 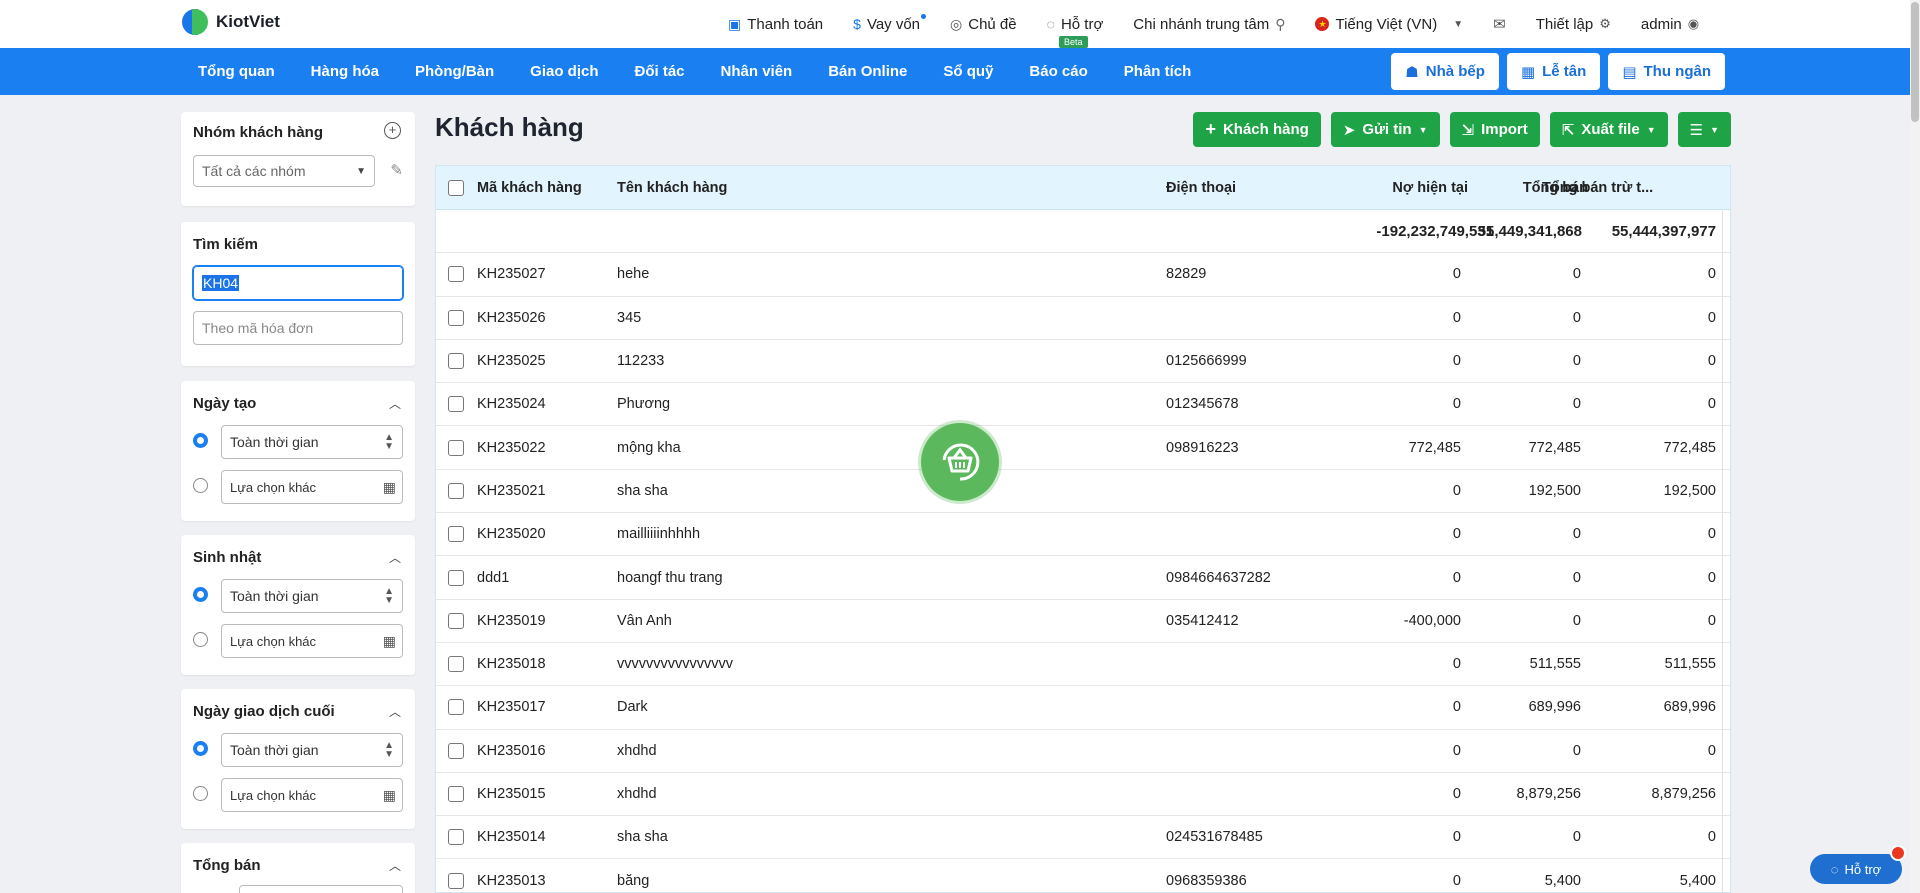 What do you see at coordinates (1083, 362) in the screenshot?
I see `table-row: KH235025 112233 0125666999 0 0 0` at bounding box center [1083, 362].